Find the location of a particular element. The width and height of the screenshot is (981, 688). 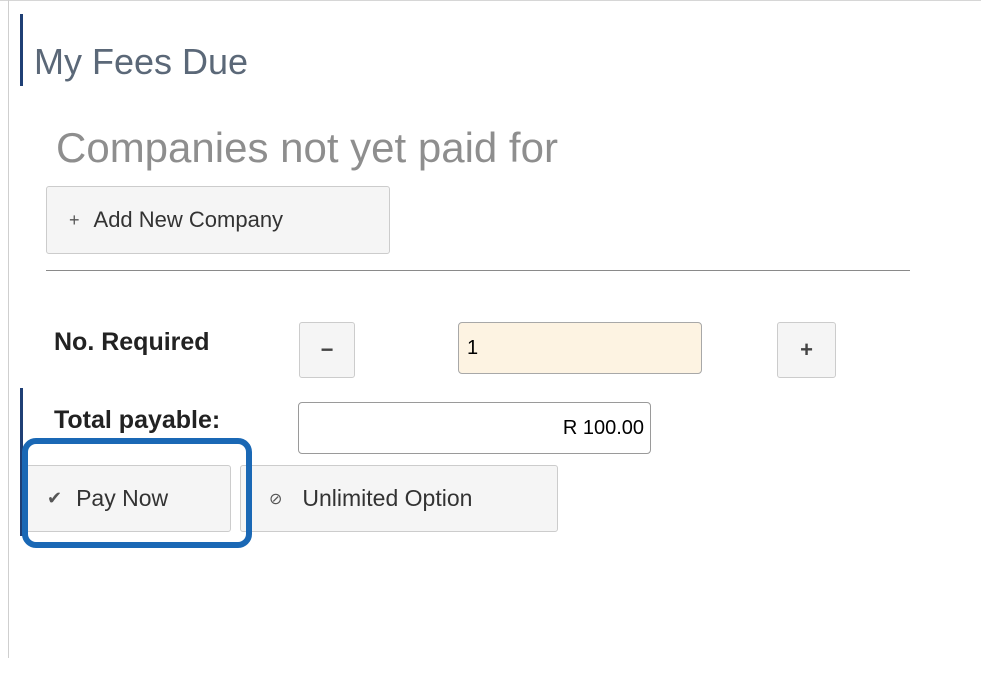

ban-icon: ⊘ is located at coordinates (276, 499).